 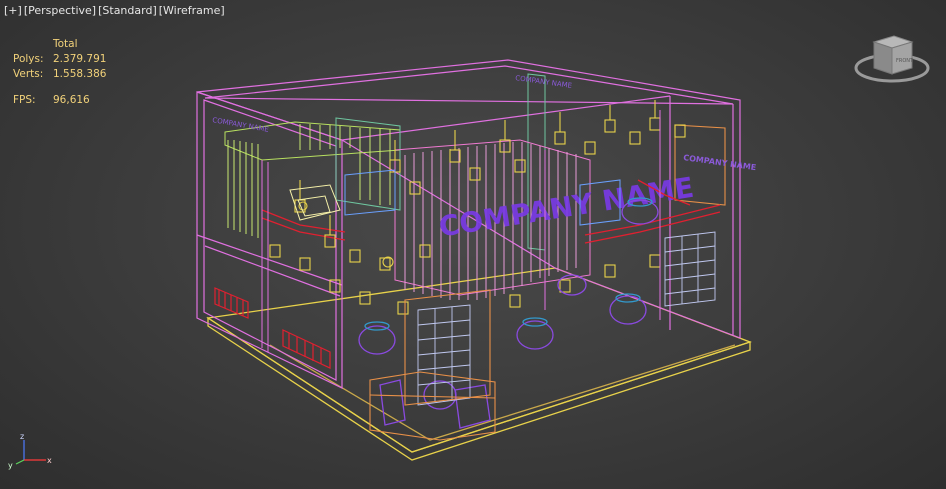 What do you see at coordinates (272, 328) in the screenshot?
I see `left-benches` at bounding box center [272, 328].